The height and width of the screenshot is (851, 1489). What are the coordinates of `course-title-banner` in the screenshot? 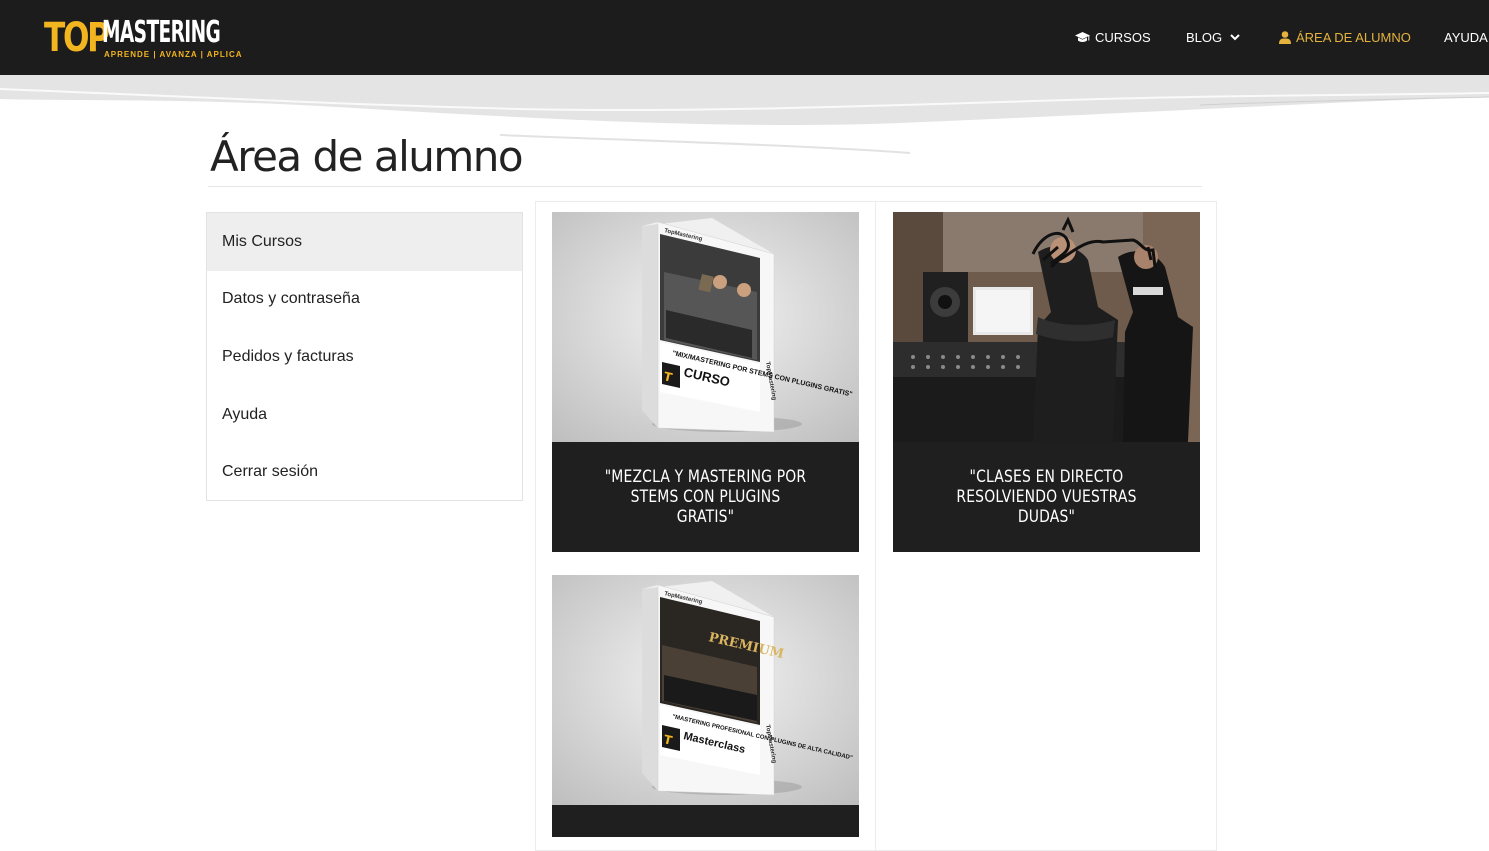 It's located at (705, 821).